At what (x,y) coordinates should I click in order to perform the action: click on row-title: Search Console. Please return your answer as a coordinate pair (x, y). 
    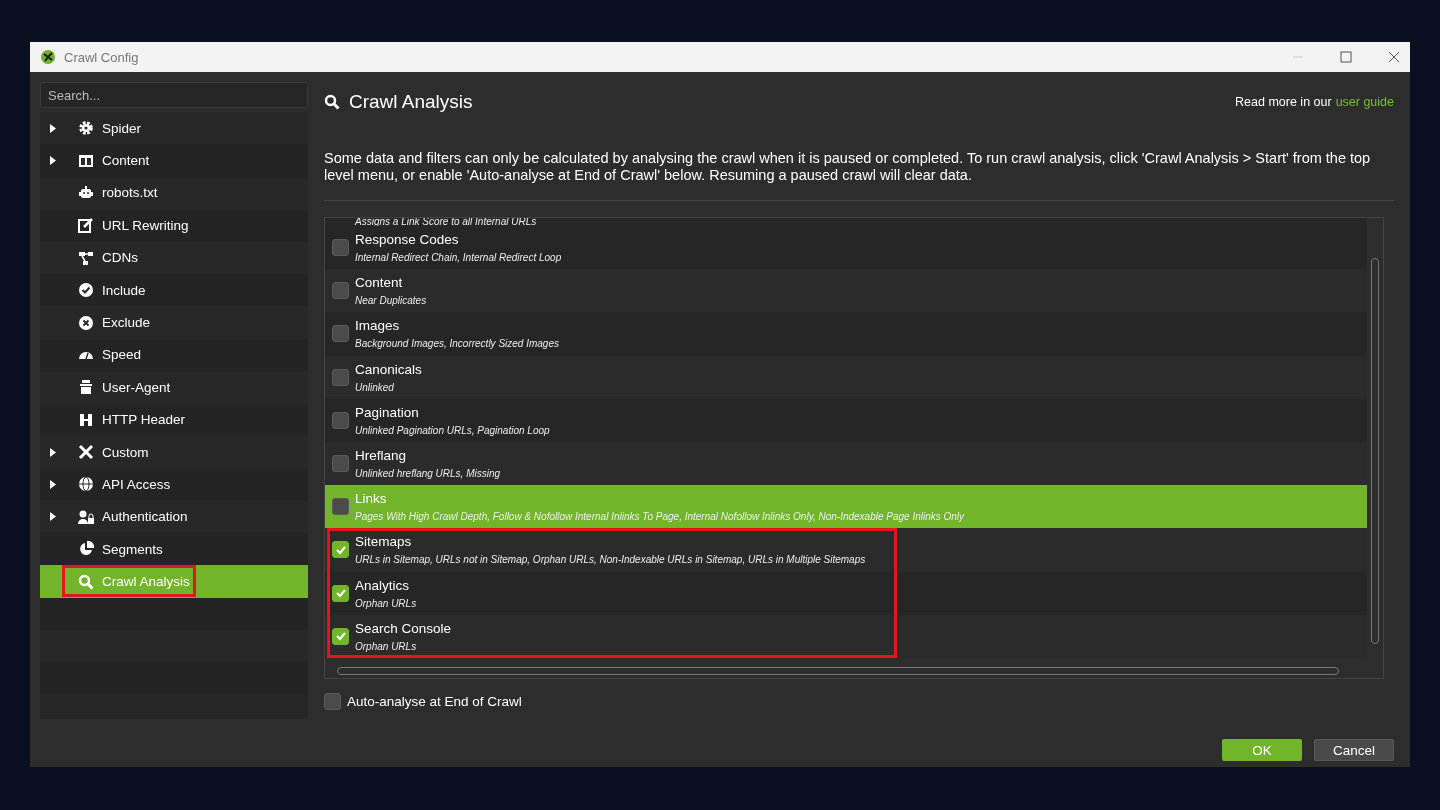
    Looking at the image, I should click on (403, 628).